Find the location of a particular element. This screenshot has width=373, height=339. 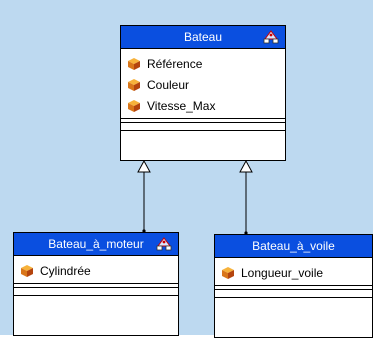

class-header: Bateau_à_voile is located at coordinates (293, 246).